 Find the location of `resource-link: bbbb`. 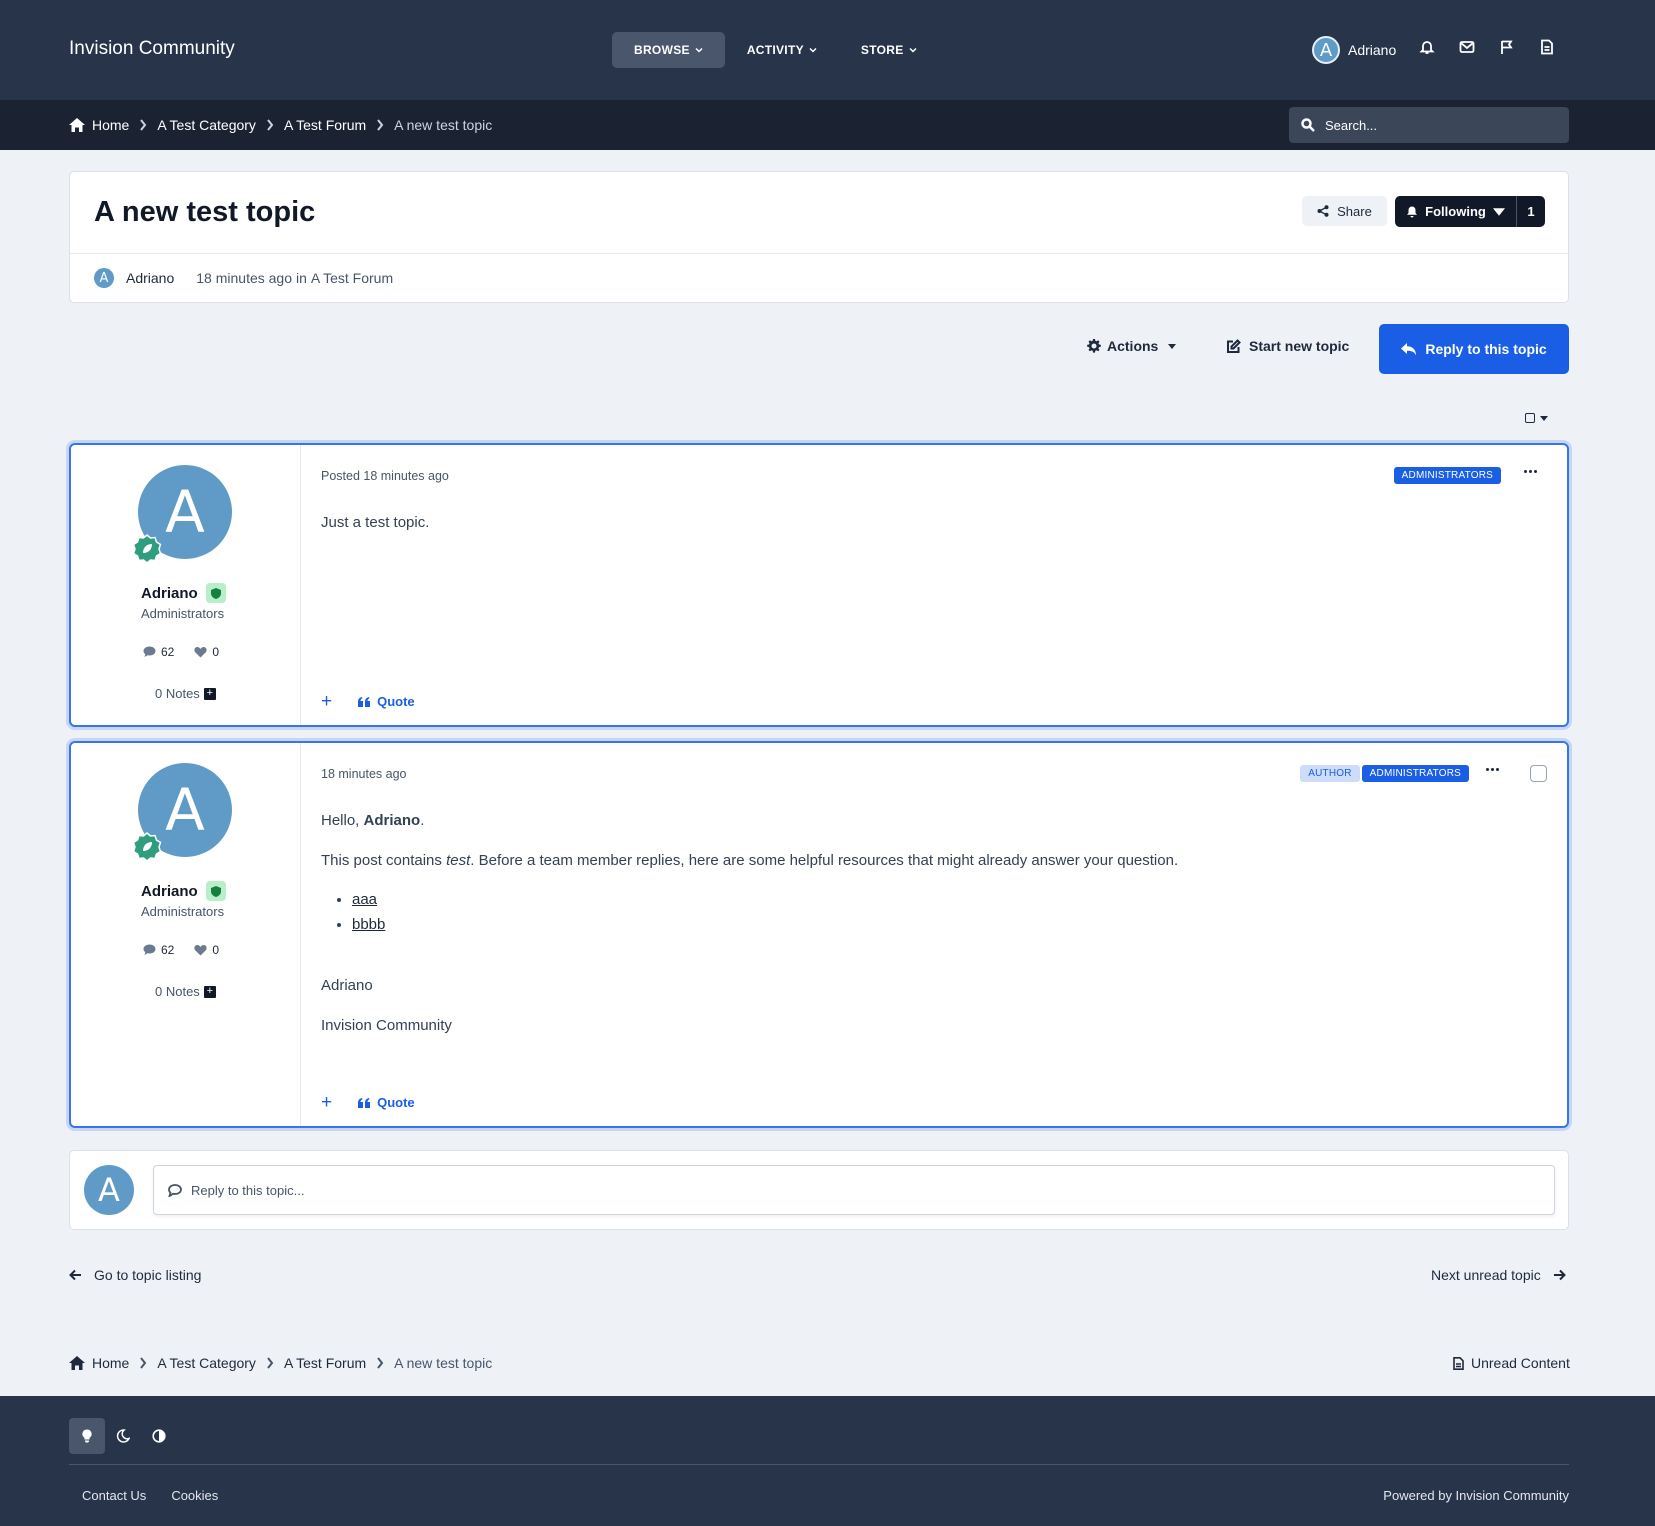

resource-link: bbbb is located at coordinates (368, 924).